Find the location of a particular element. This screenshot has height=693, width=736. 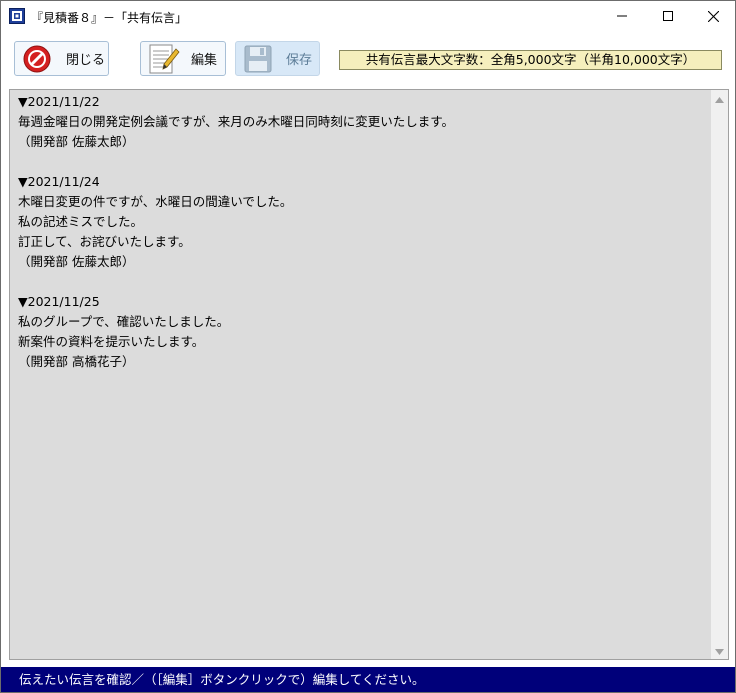

close-button-label: 閉じる is located at coordinates (86, 60).